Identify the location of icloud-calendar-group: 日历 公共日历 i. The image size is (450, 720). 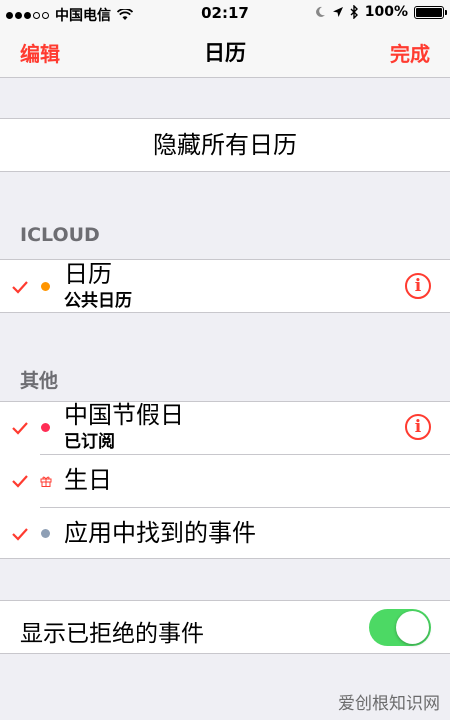
(225, 286).